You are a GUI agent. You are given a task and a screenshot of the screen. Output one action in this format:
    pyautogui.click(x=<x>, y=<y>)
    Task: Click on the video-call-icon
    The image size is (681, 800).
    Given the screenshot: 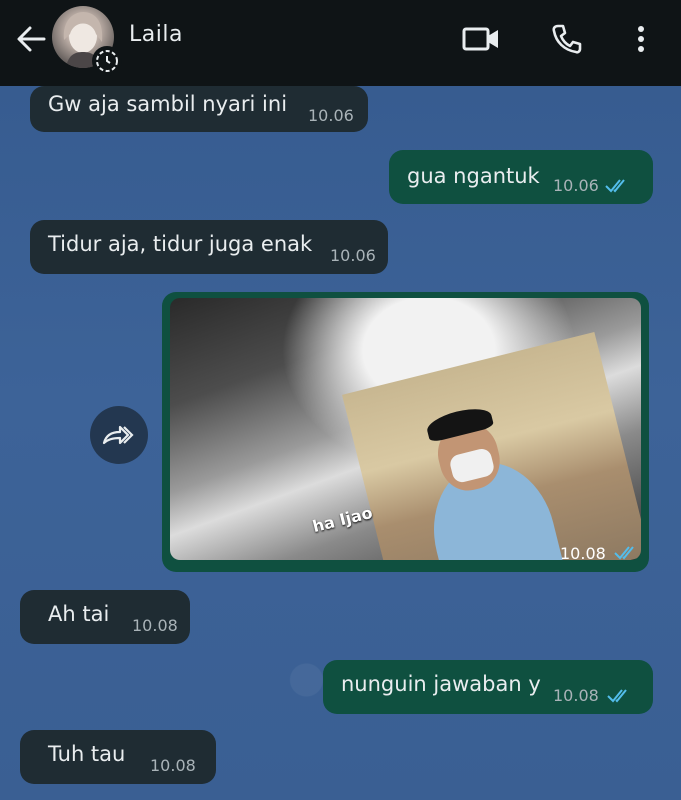 What is the action you would take?
    pyautogui.click(x=480, y=39)
    